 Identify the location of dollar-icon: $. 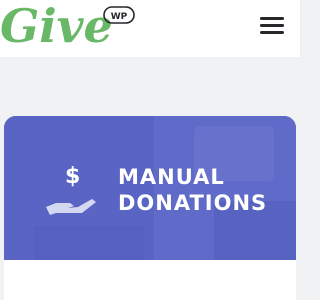
(73, 176).